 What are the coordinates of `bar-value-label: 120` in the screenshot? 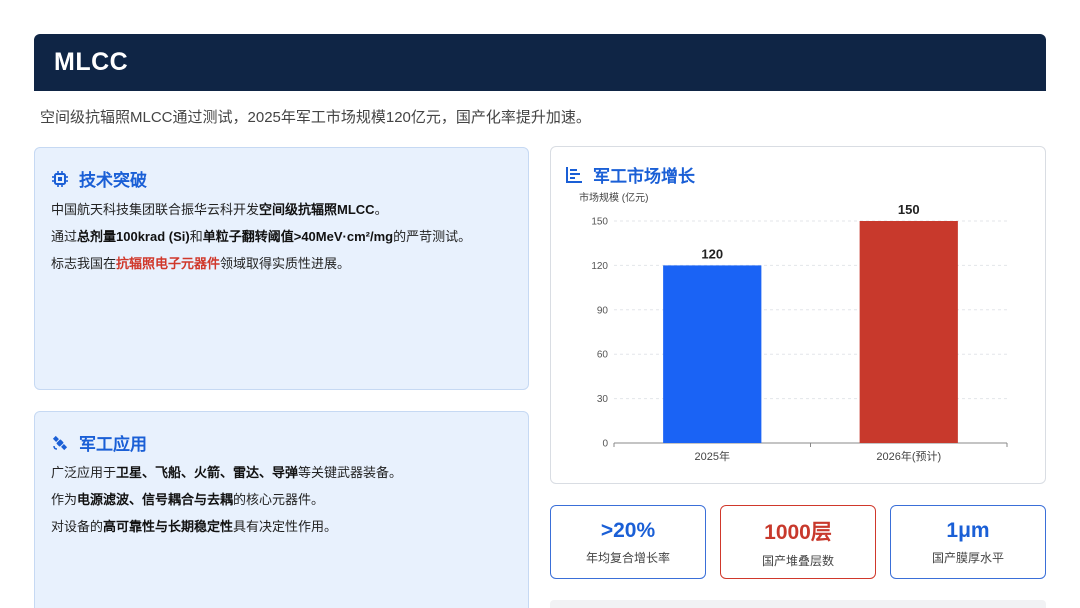 It's located at (712, 253).